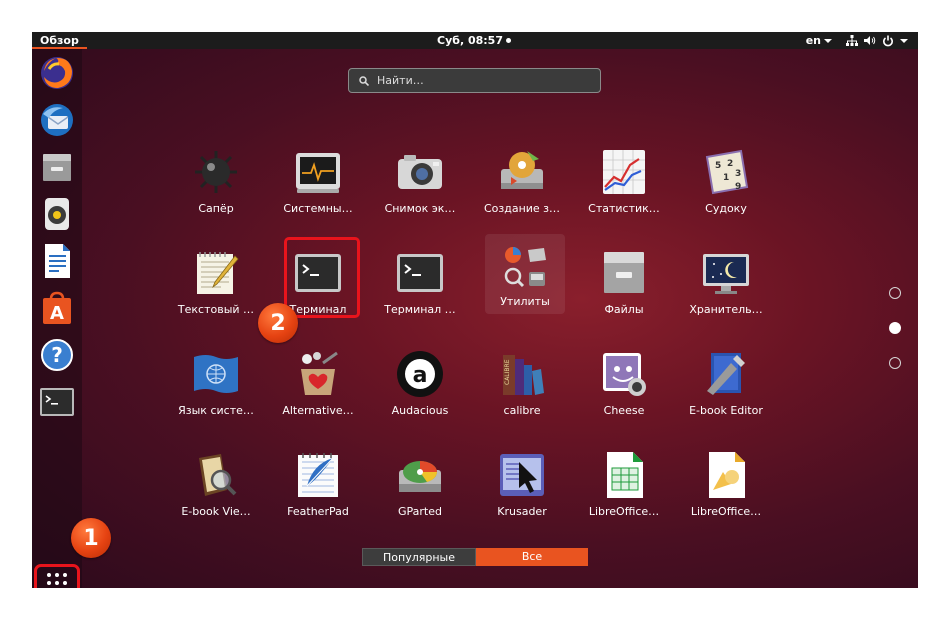 This screenshot has height=621, width=950. I want to click on app-tile-ebook-editor: E-book Editor, so click(726, 388).